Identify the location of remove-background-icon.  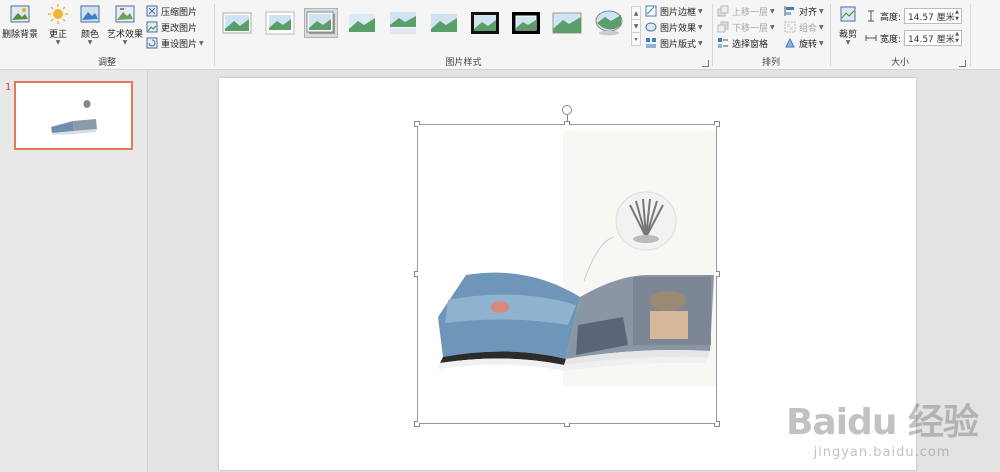
(20, 14).